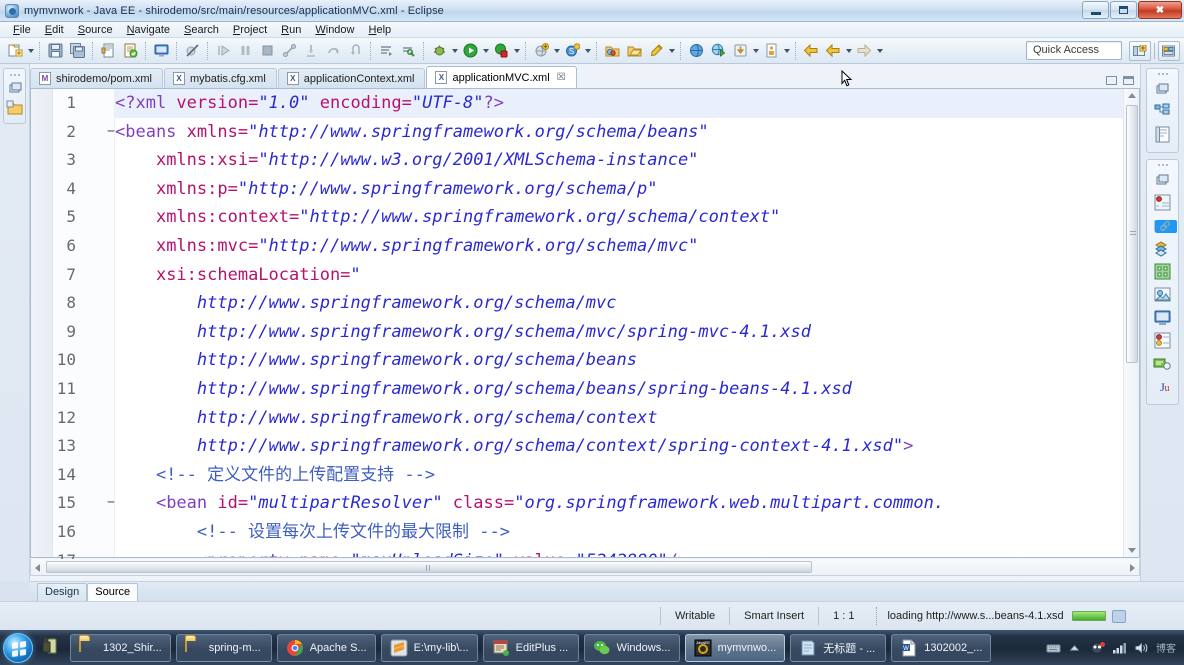 The width and height of the screenshot is (1184, 665). What do you see at coordinates (541, 51) in the screenshot?
I see `run-on-server-icon` at bounding box center [541, 51].